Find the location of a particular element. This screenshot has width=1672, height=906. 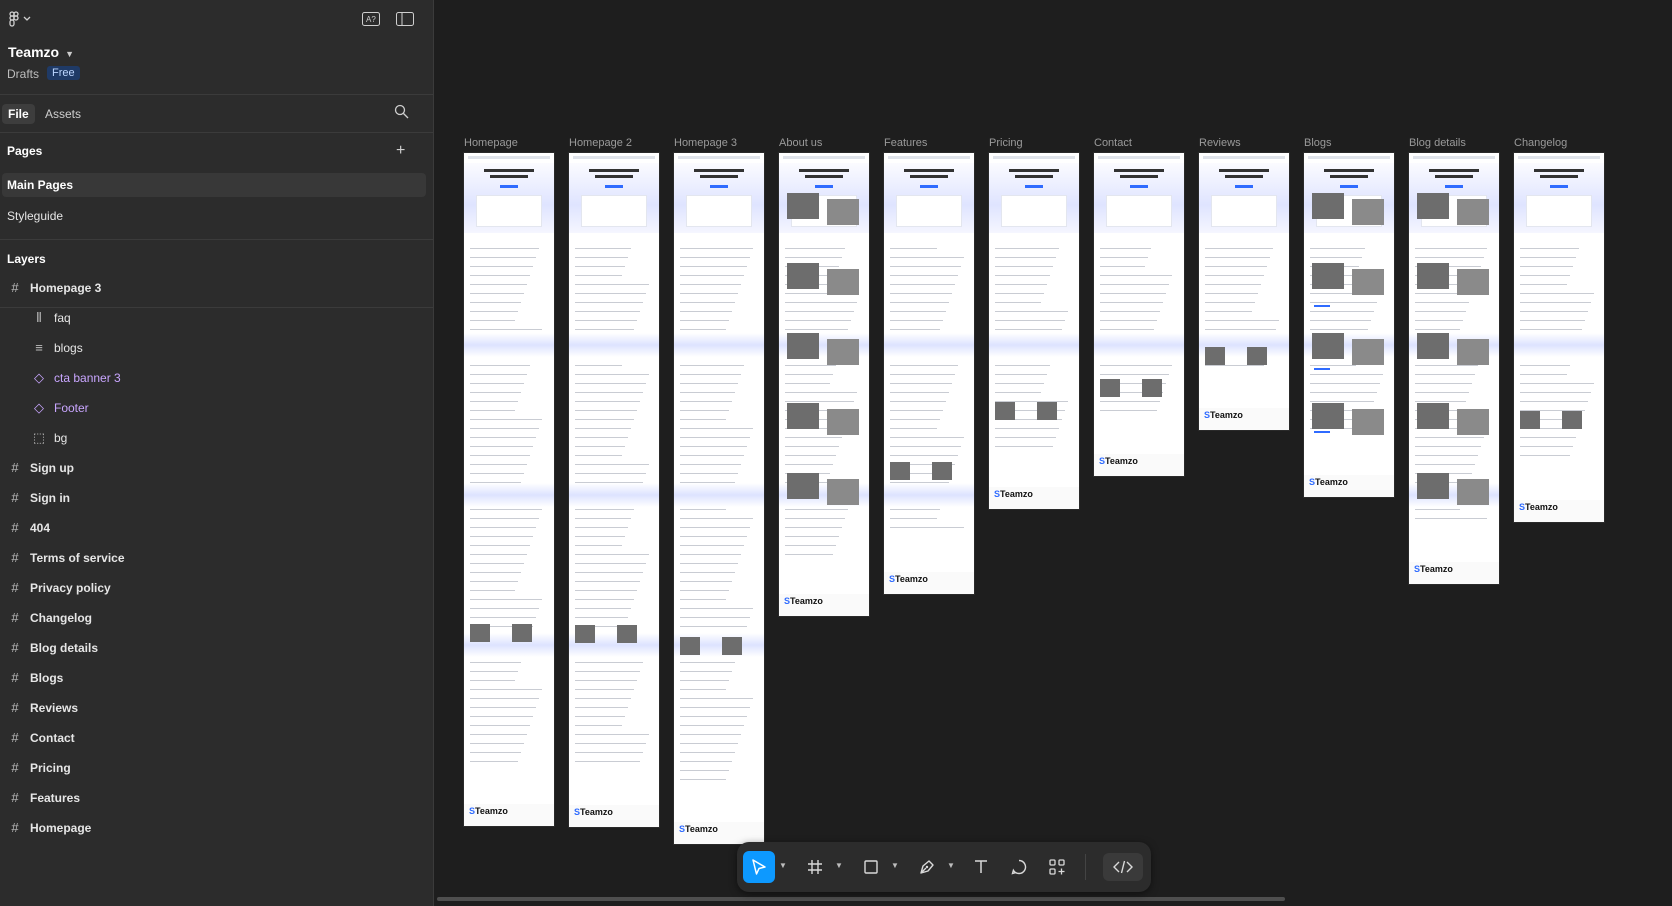

toggle-sidebar-button is located at coordinates (405, 20).